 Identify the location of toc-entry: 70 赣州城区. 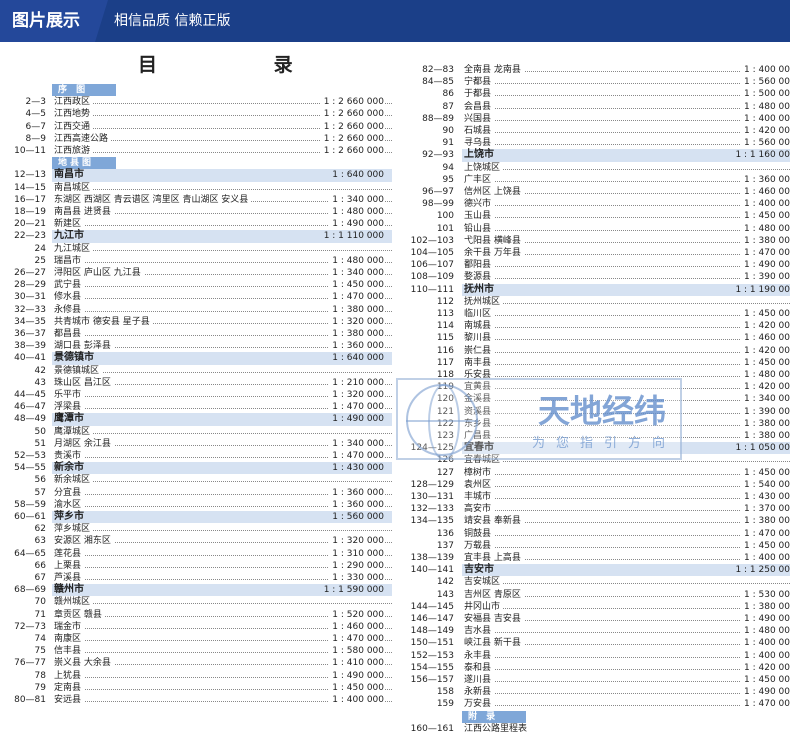
(196, 602).